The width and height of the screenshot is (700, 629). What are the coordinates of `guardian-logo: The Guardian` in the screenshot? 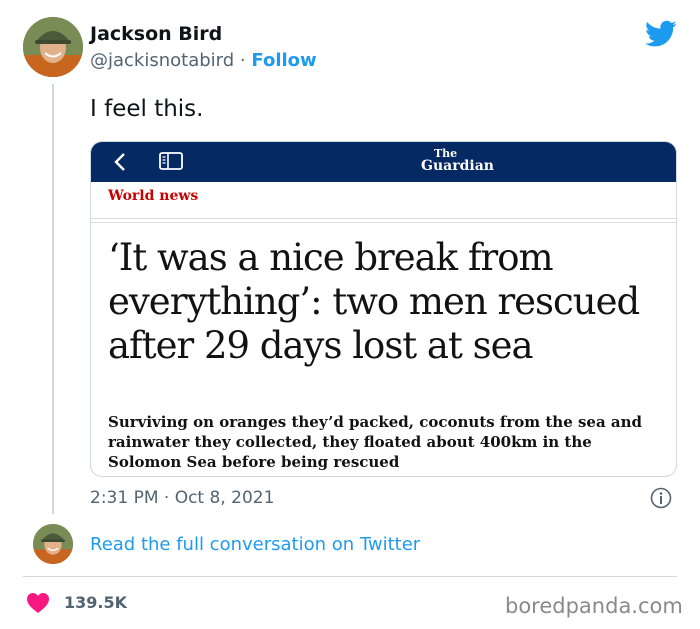 It's located at (461, 161).